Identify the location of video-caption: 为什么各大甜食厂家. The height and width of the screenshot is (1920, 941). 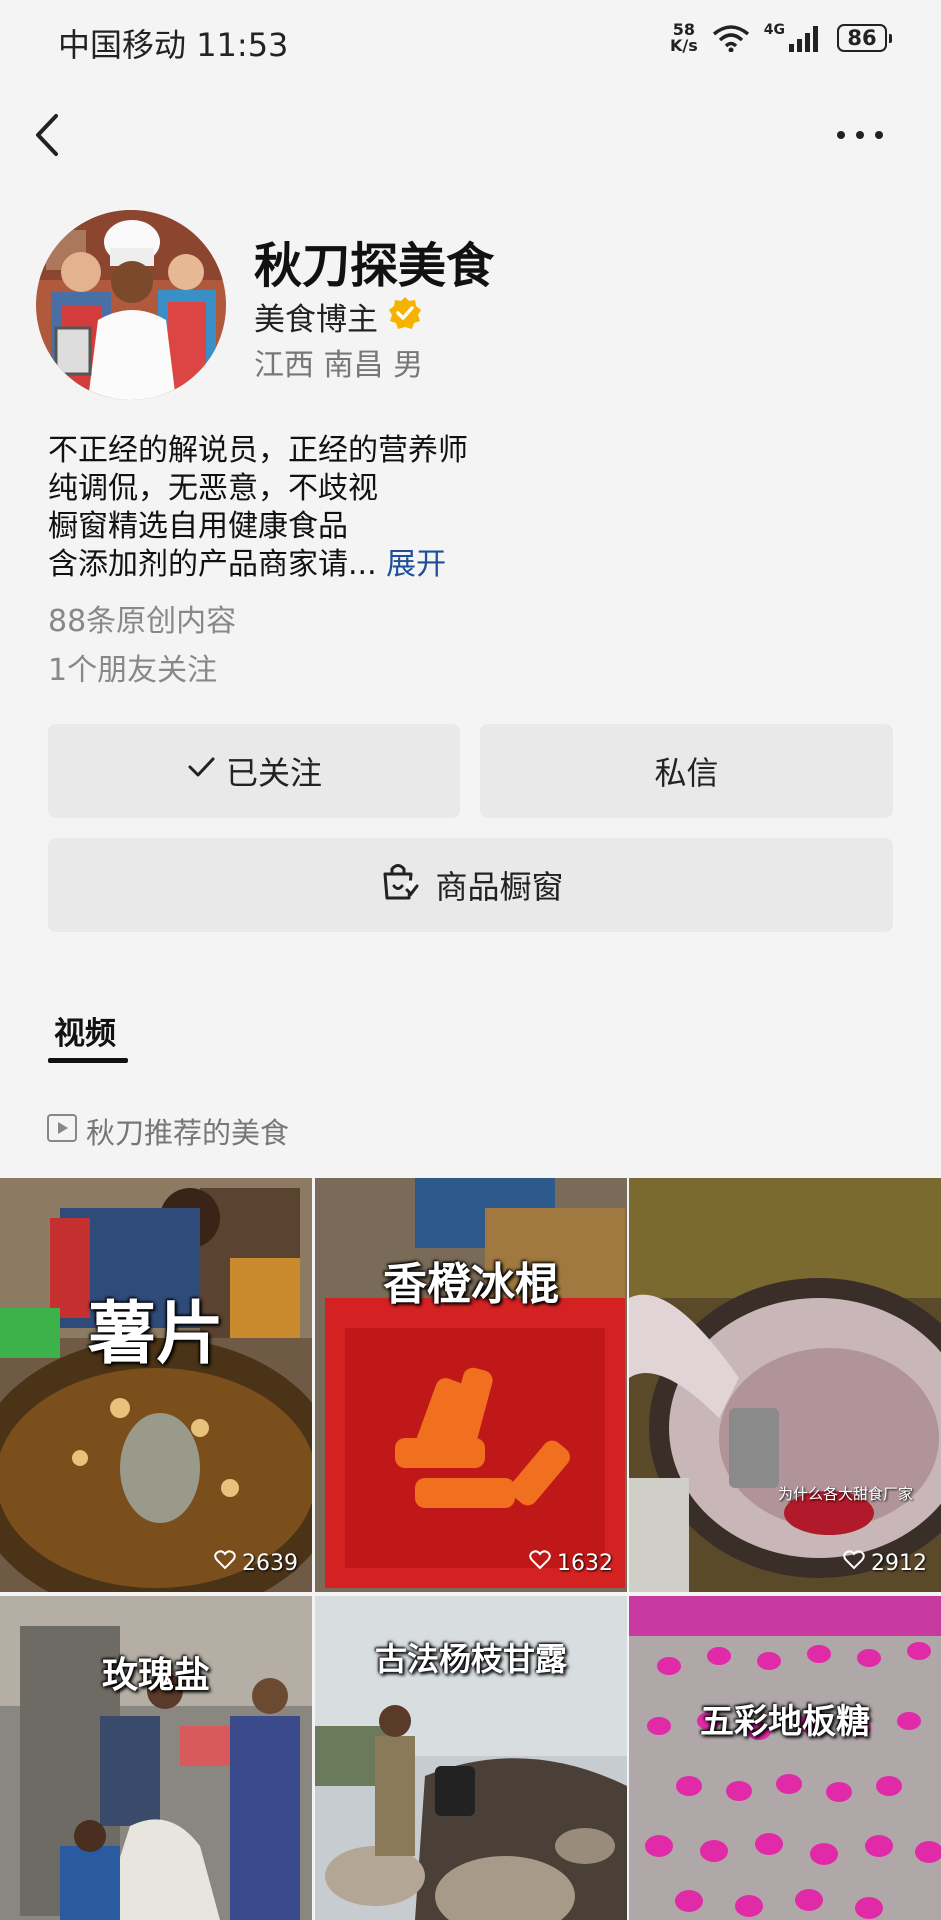
(845, 1494).